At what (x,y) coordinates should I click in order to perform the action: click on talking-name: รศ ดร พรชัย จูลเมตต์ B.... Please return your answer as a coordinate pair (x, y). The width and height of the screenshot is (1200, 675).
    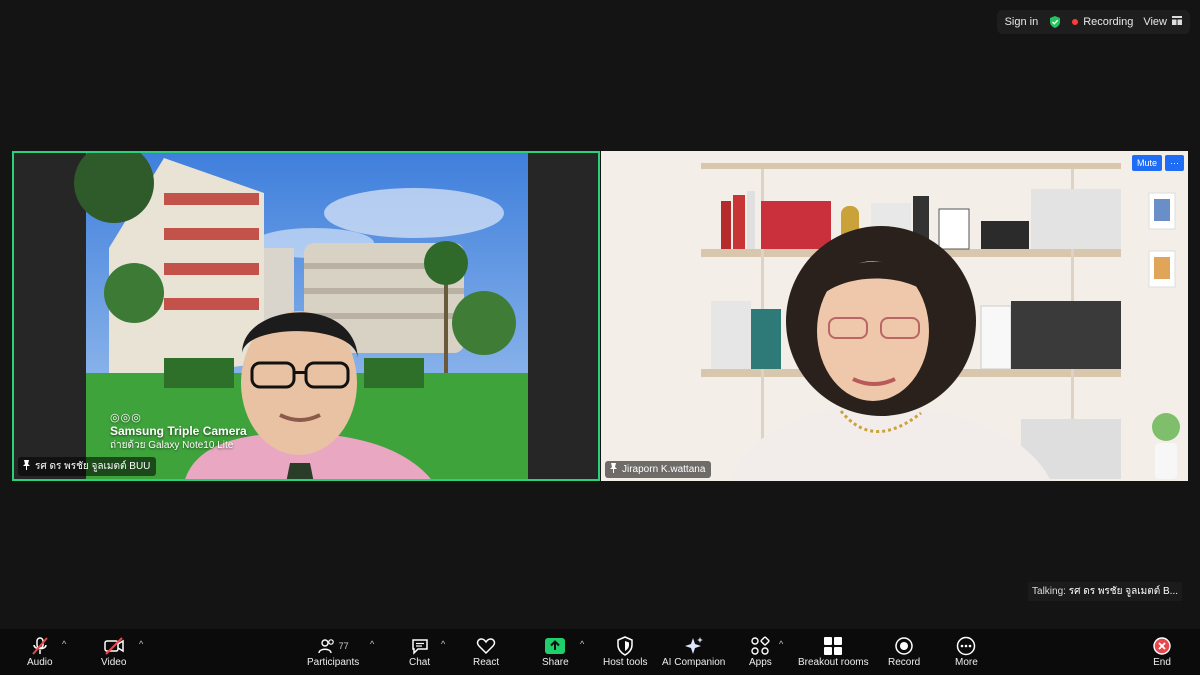
    Looking at the image, I should click on (1123, 591).